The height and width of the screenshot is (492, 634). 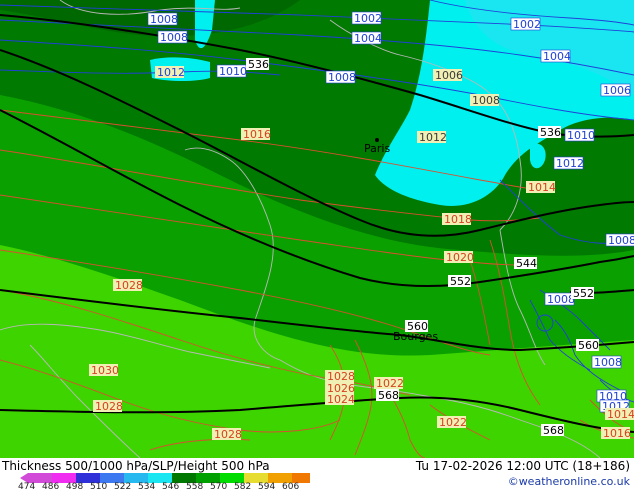 I want to click on scale-label: 534, so click(x=147, y=487).